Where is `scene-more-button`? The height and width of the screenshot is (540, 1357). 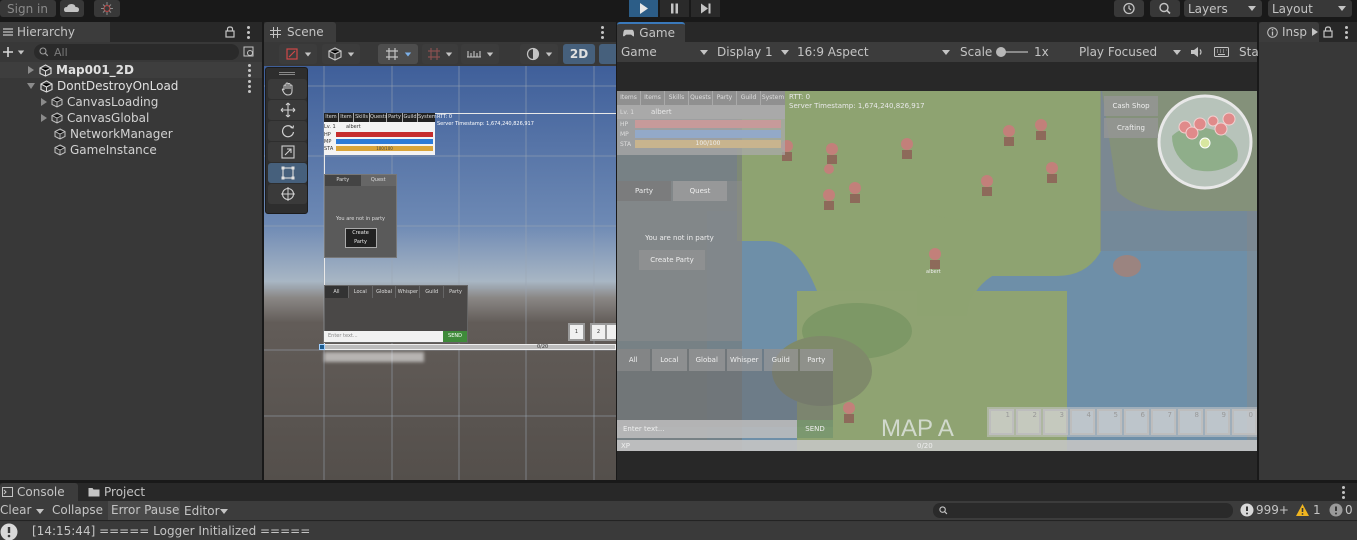 scene-more-button is located at coordinates (607, 54).